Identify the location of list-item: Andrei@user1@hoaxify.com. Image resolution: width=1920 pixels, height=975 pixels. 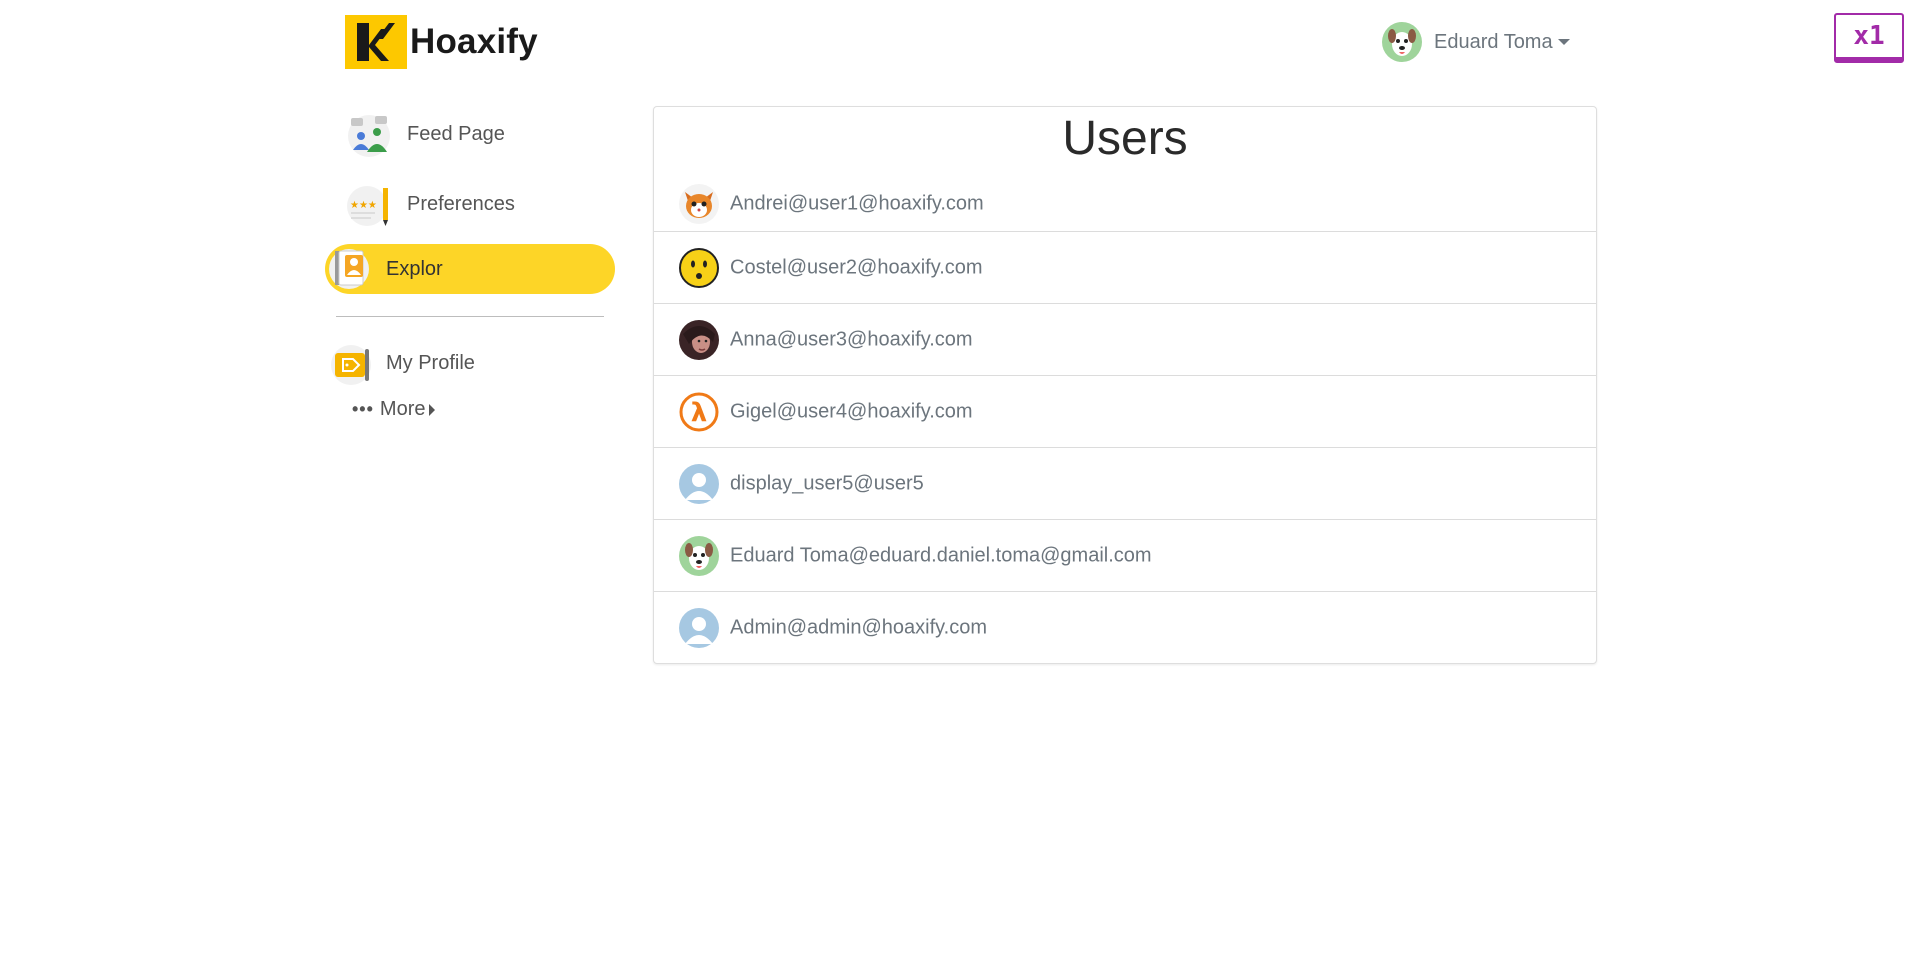
(1125, 204).